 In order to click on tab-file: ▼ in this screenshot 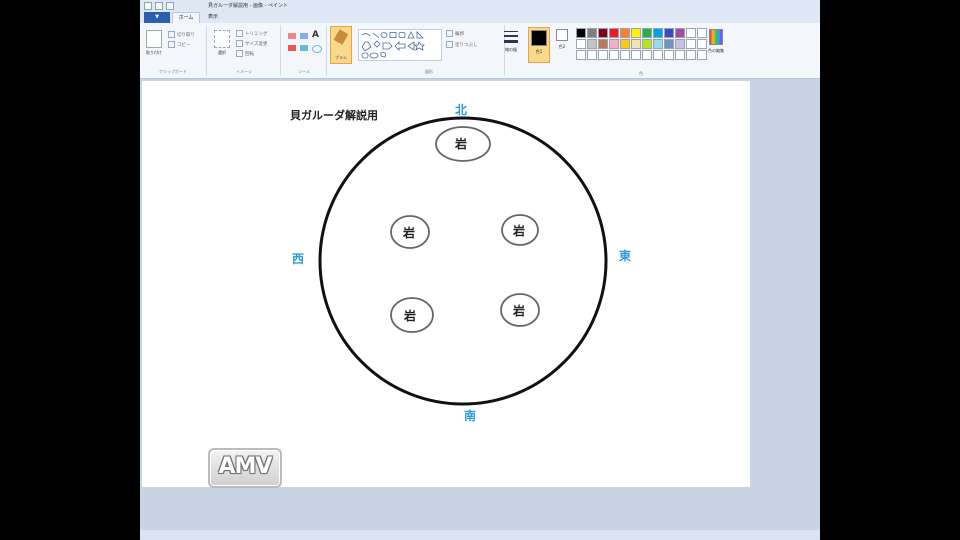, I will do `click(157, 17)`.